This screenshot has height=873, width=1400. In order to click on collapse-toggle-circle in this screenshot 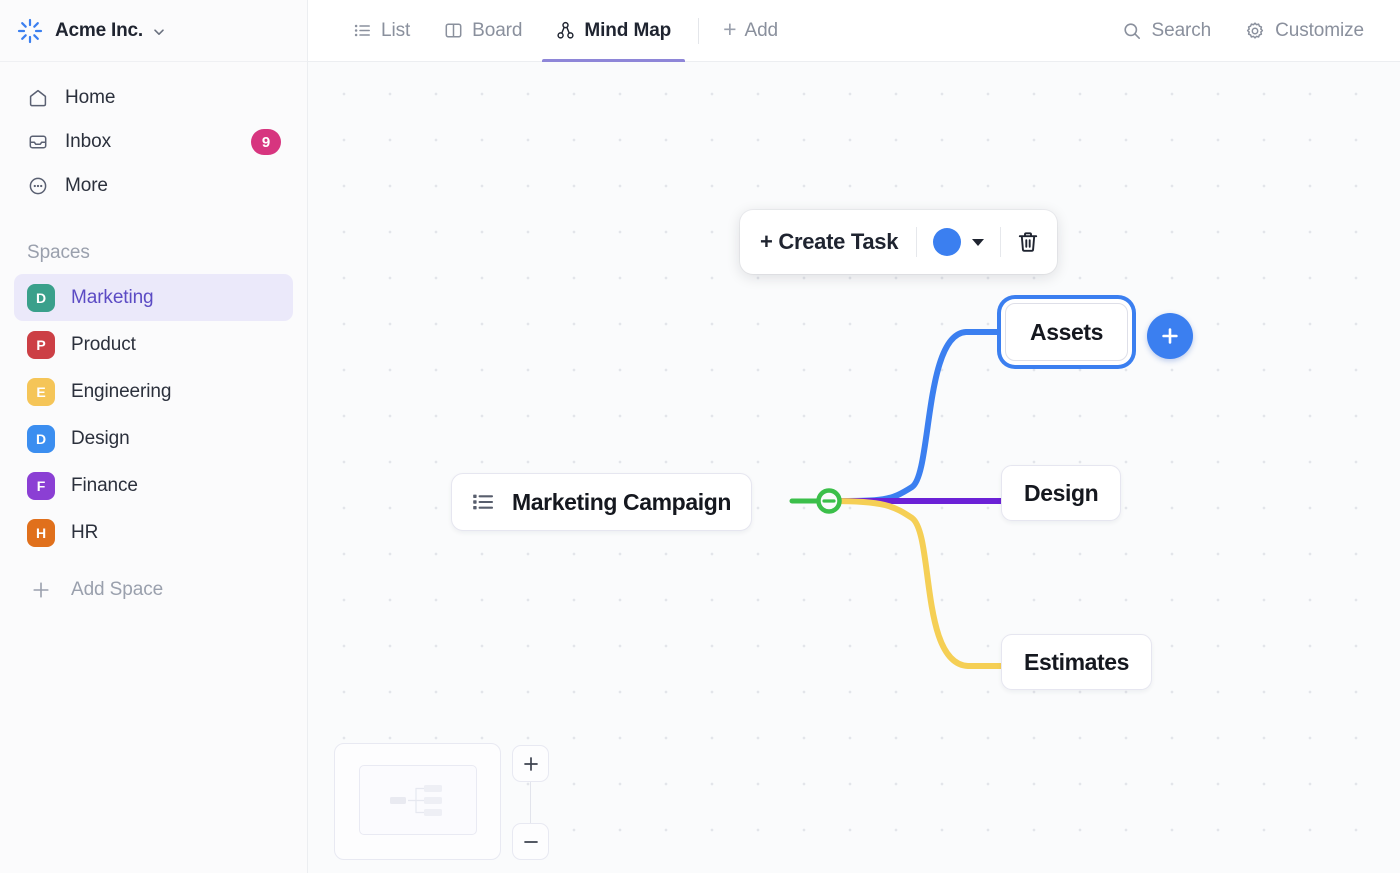, I will do `click(829, 501)`.